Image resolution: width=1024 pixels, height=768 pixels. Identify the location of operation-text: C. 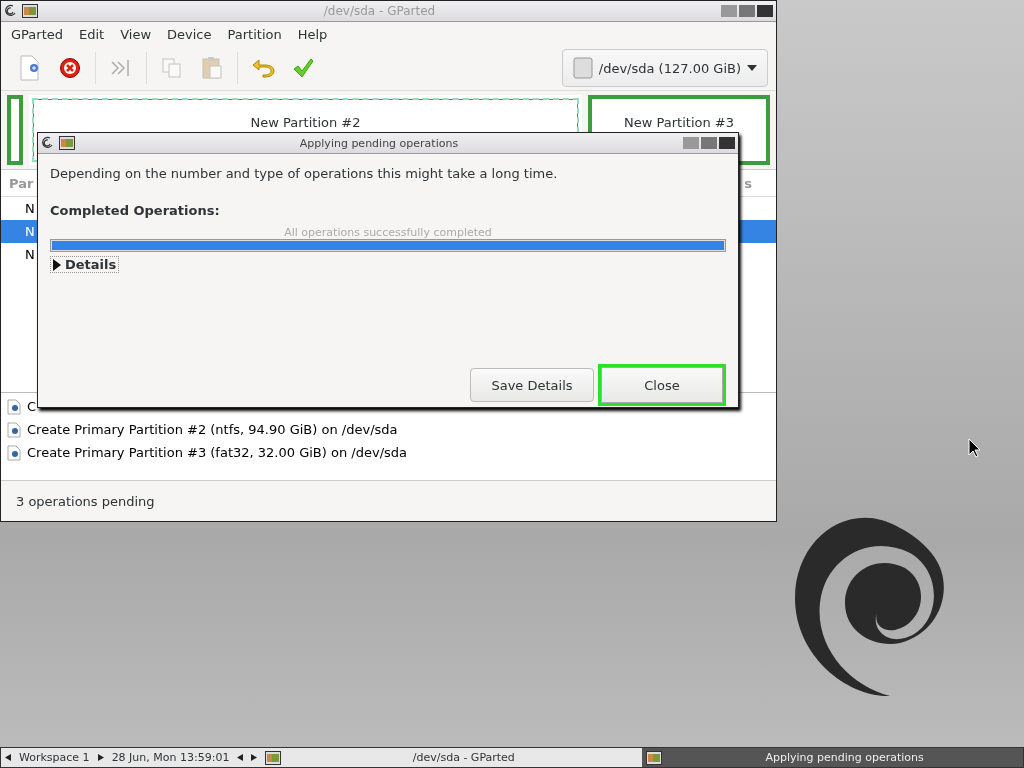
(32, 406).